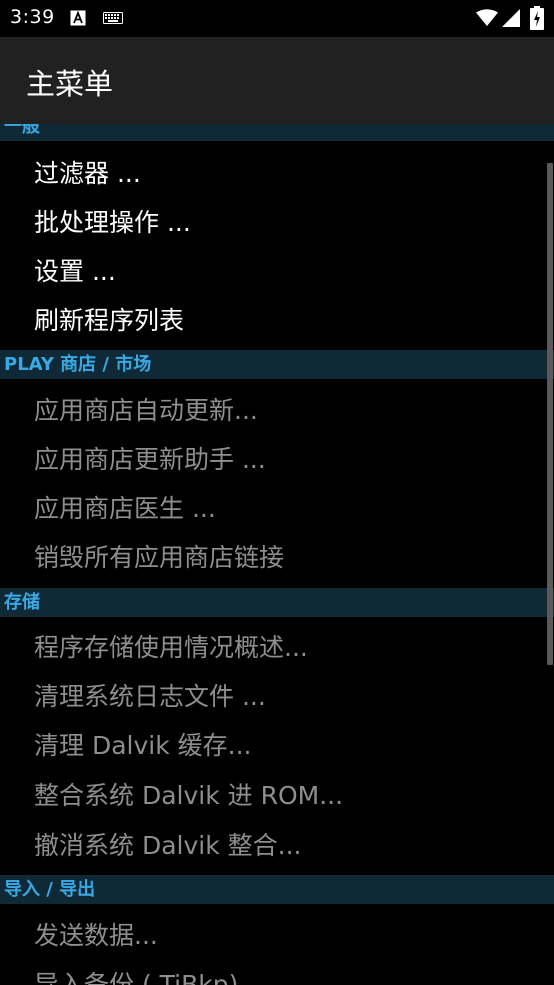 The height and width of the screenshot is (985, 554). What do you see at coordinates (511, 18) in the screenshot?
I see `signal-icon` at bounding box center [511, 18].